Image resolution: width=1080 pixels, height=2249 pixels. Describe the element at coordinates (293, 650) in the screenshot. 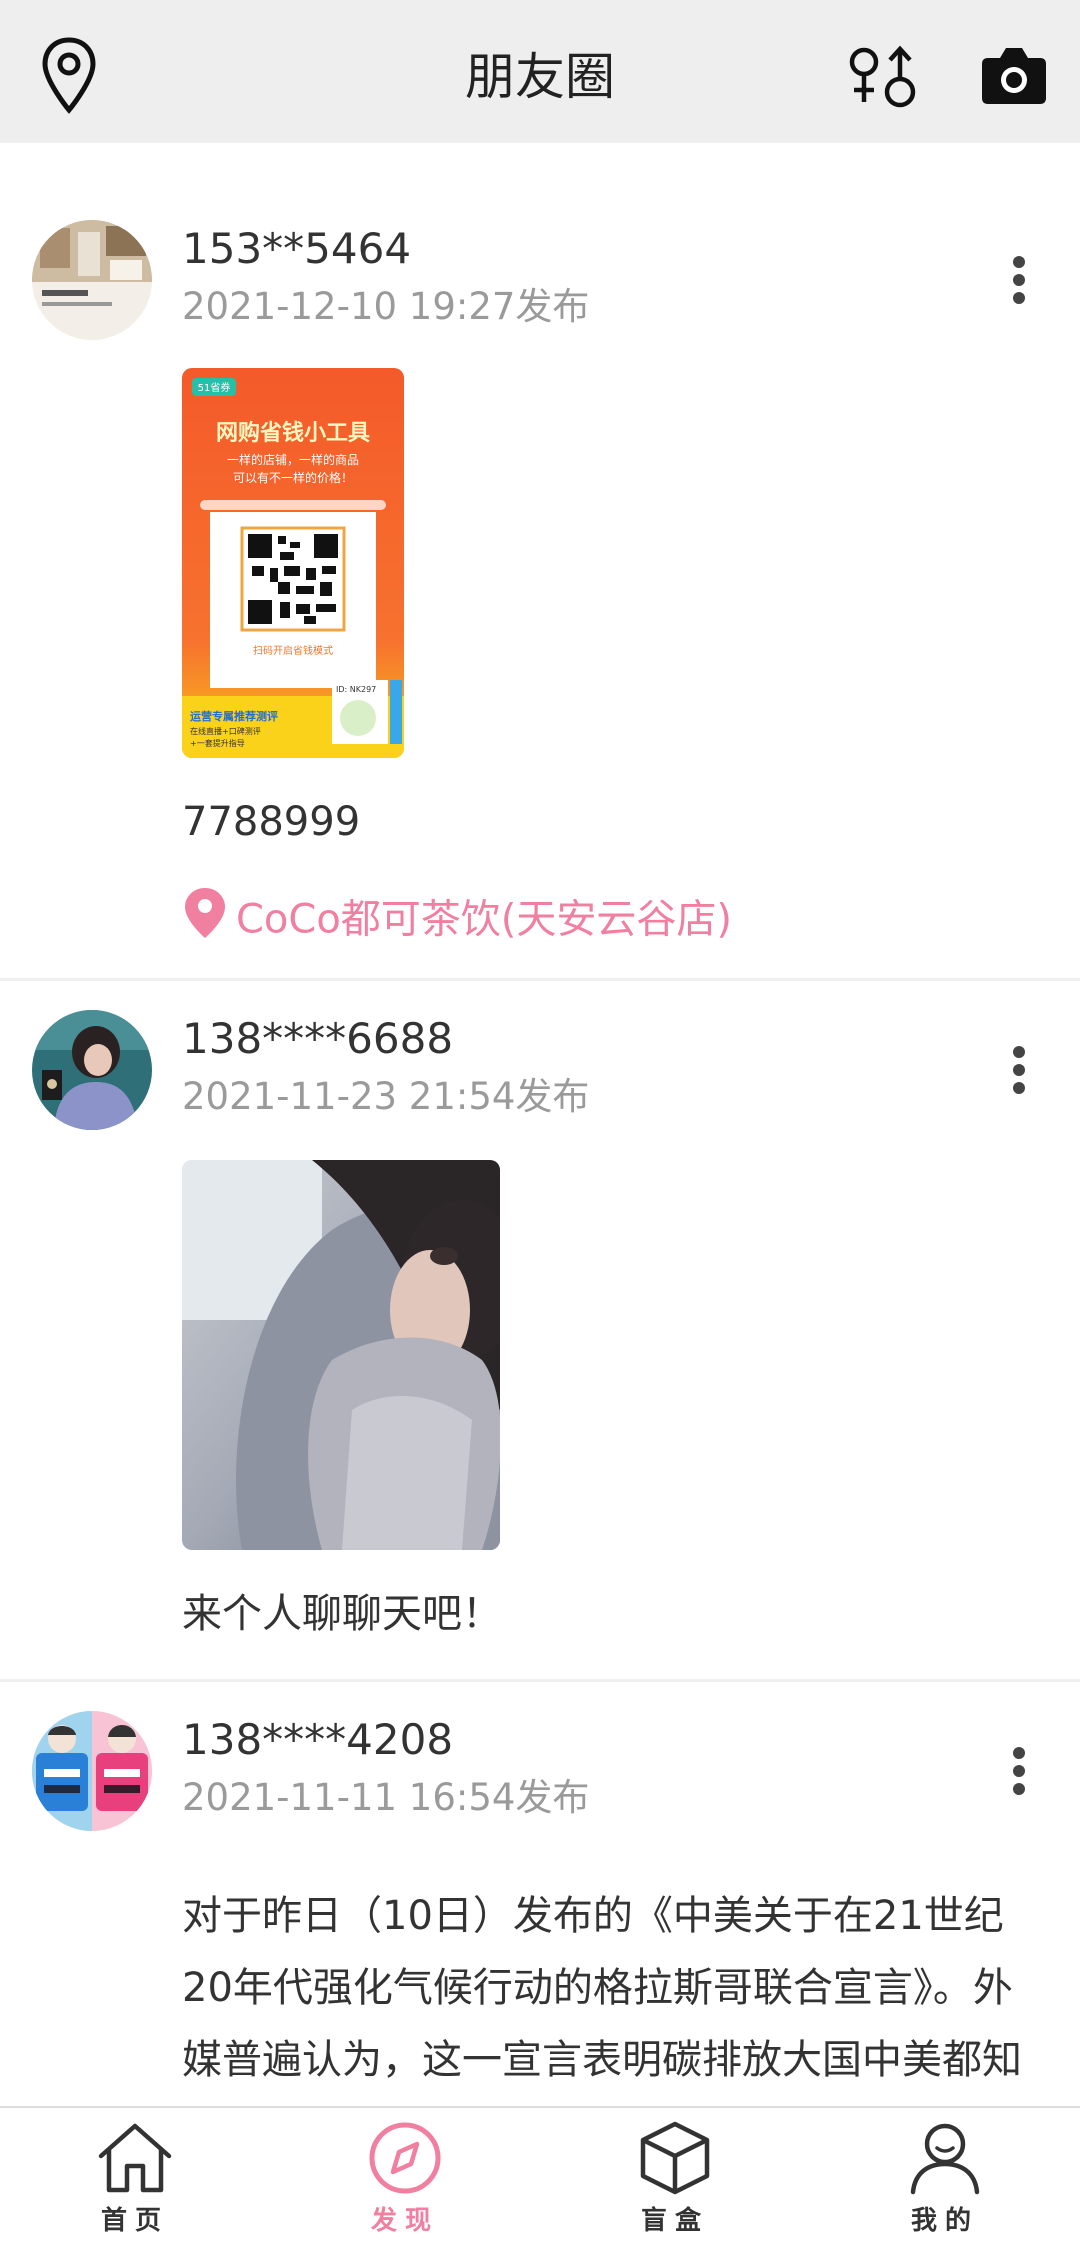

I see `image-scan-text: 扫码开启省钱模式` at that location.